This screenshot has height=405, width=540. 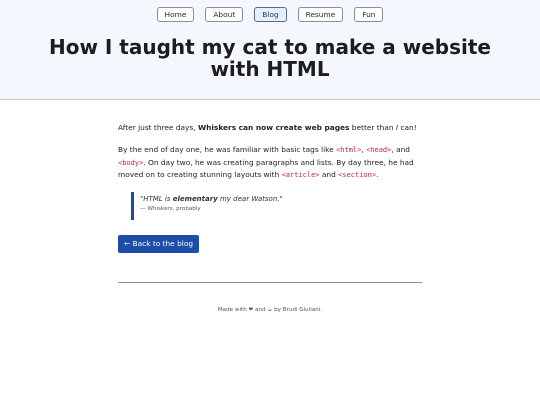 I want to click on code-section-tag: <section>, so click(x=357, y=175).